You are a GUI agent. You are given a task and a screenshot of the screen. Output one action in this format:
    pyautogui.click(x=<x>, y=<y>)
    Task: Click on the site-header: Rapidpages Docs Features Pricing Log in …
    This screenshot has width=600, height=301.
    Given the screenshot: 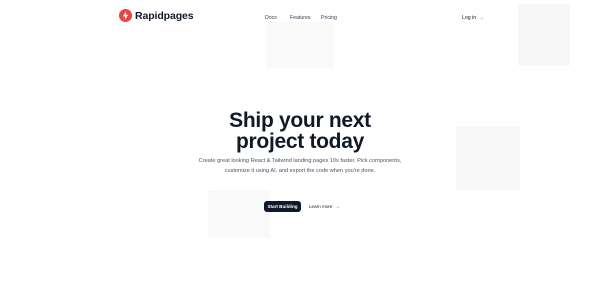 What is the action you would take?
    pyautogui.click(x=300, y=17)
    